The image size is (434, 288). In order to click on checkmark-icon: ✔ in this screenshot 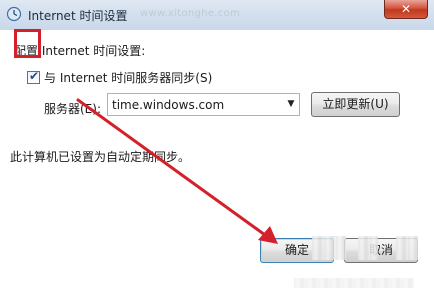, I will do `click(34, 76)`.